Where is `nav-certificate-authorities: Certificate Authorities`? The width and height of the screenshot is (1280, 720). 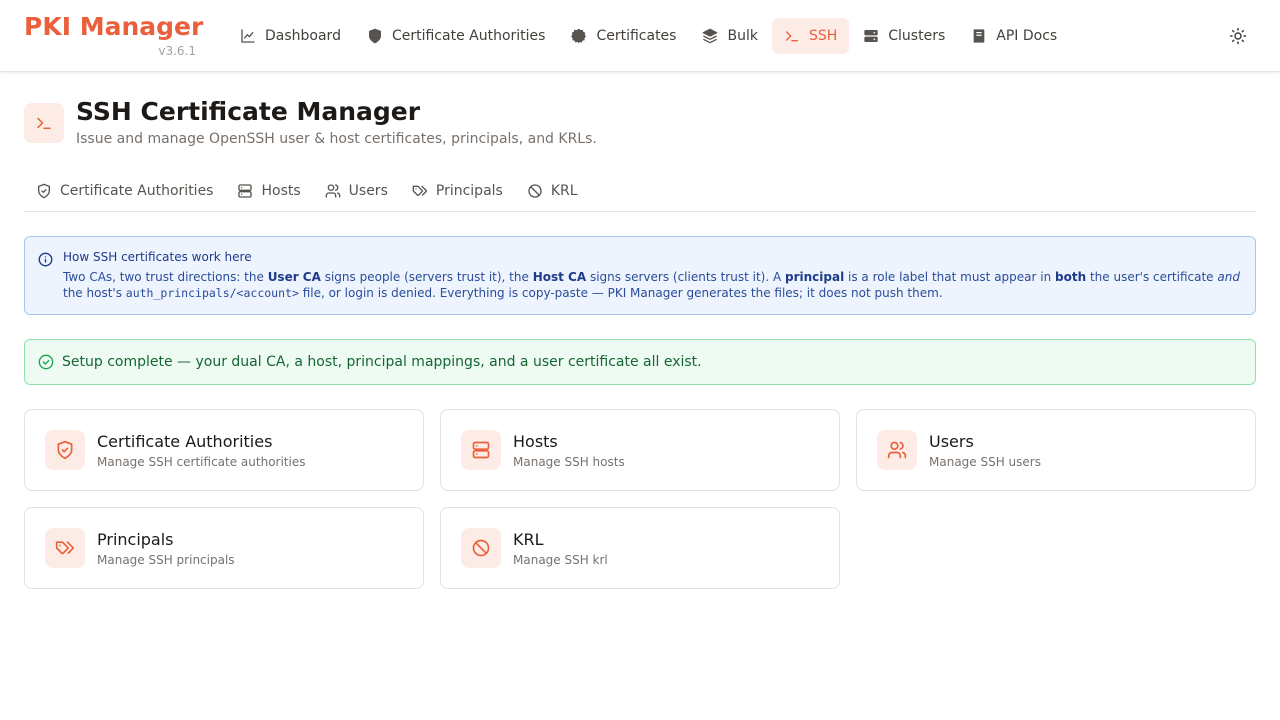
nav-certificate-authorities: Certificate Authorities is located at coordinates (456, 36).